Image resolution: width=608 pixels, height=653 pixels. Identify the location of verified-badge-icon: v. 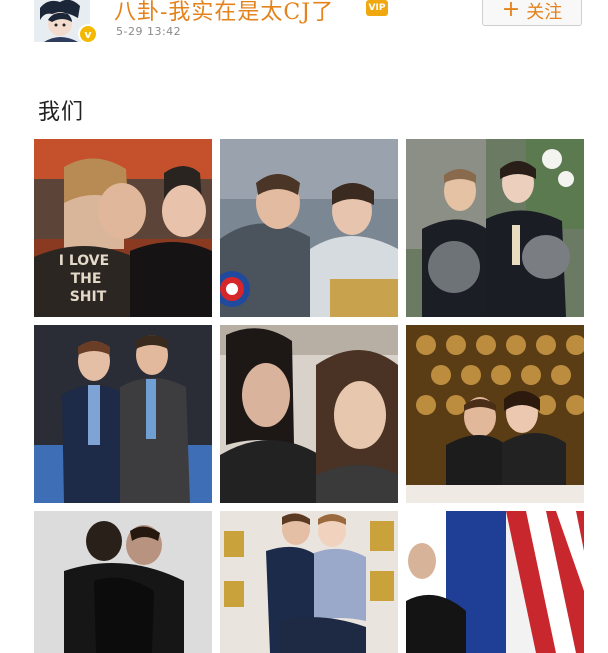
(88, 34).